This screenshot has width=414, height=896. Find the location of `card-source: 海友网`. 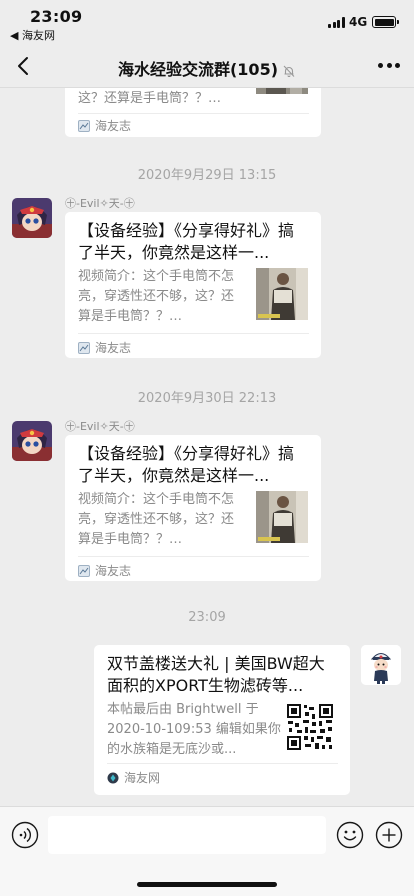

card-source: 海友网 is located at coordinates (134, 777).